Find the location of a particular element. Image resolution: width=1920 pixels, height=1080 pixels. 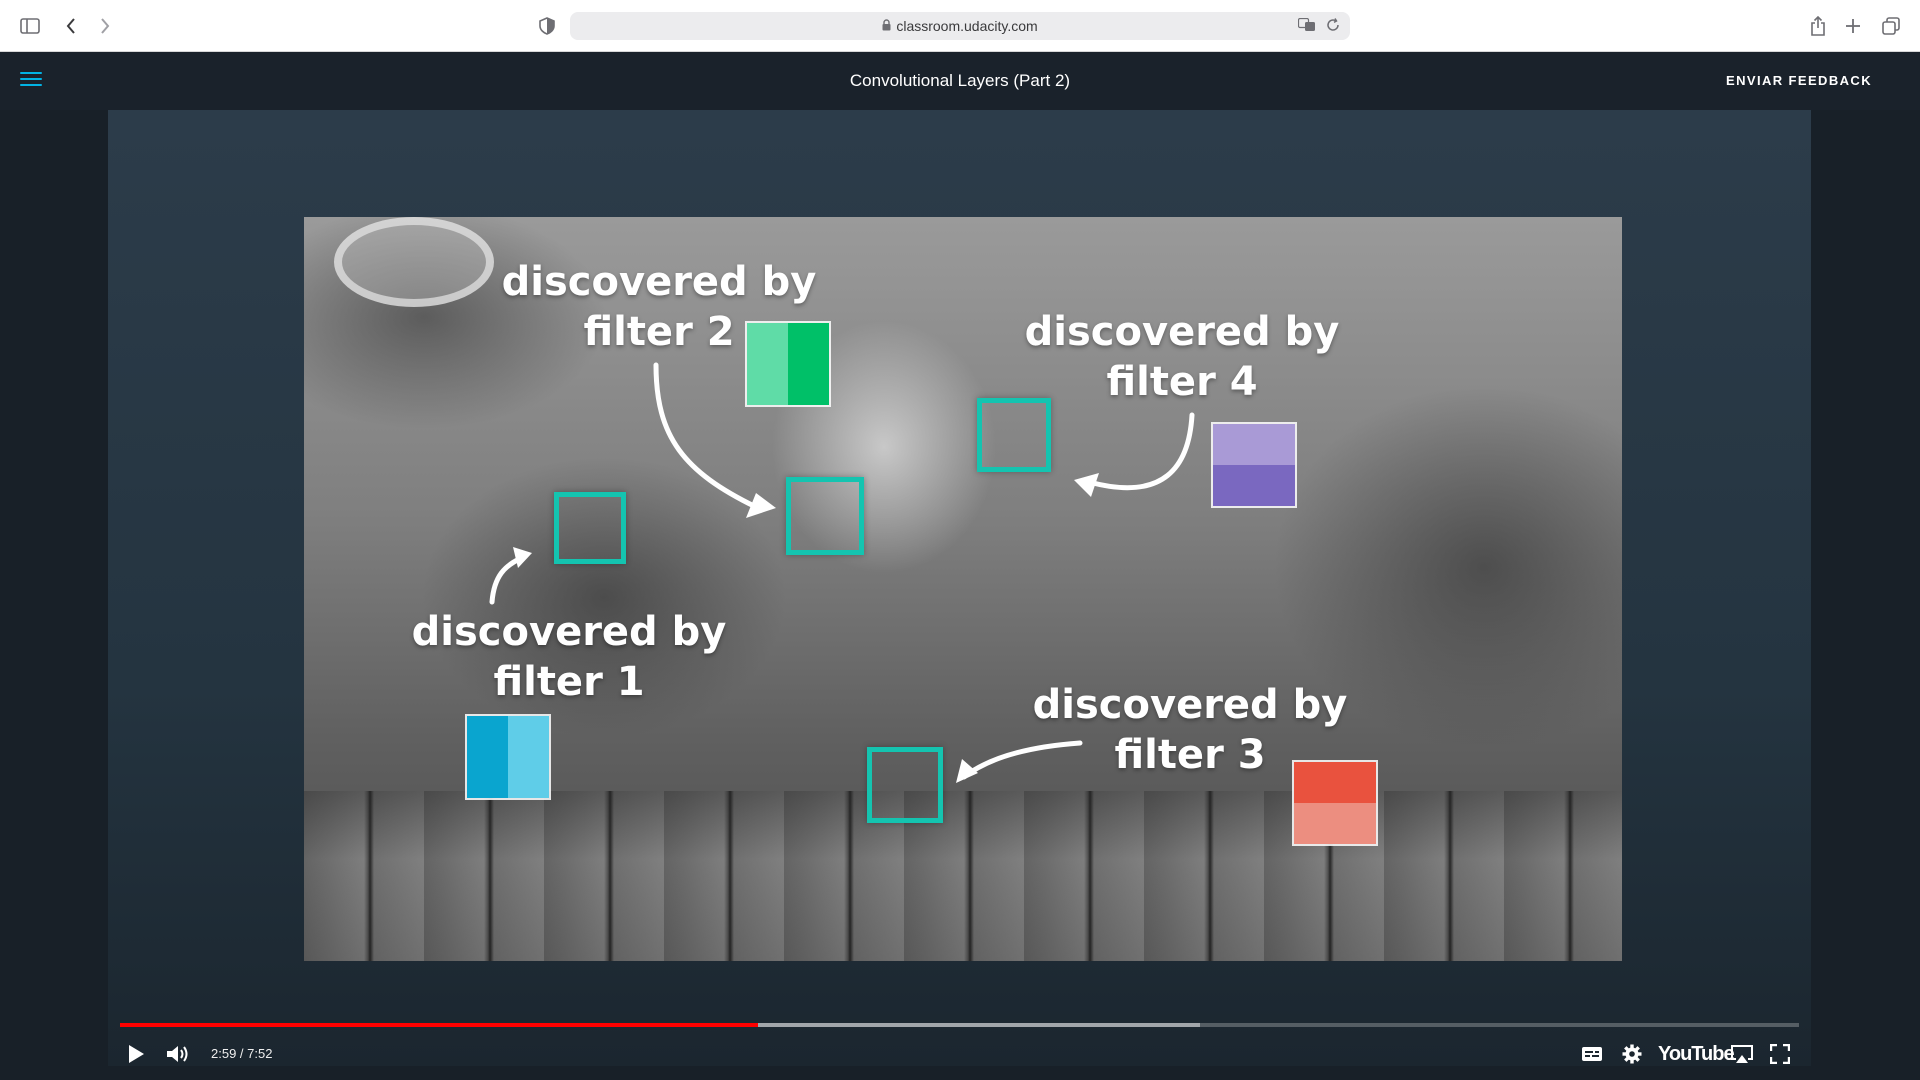

send-feedback-button: ENVIAR FEEDBACK is located at coordinates (1799, 81).